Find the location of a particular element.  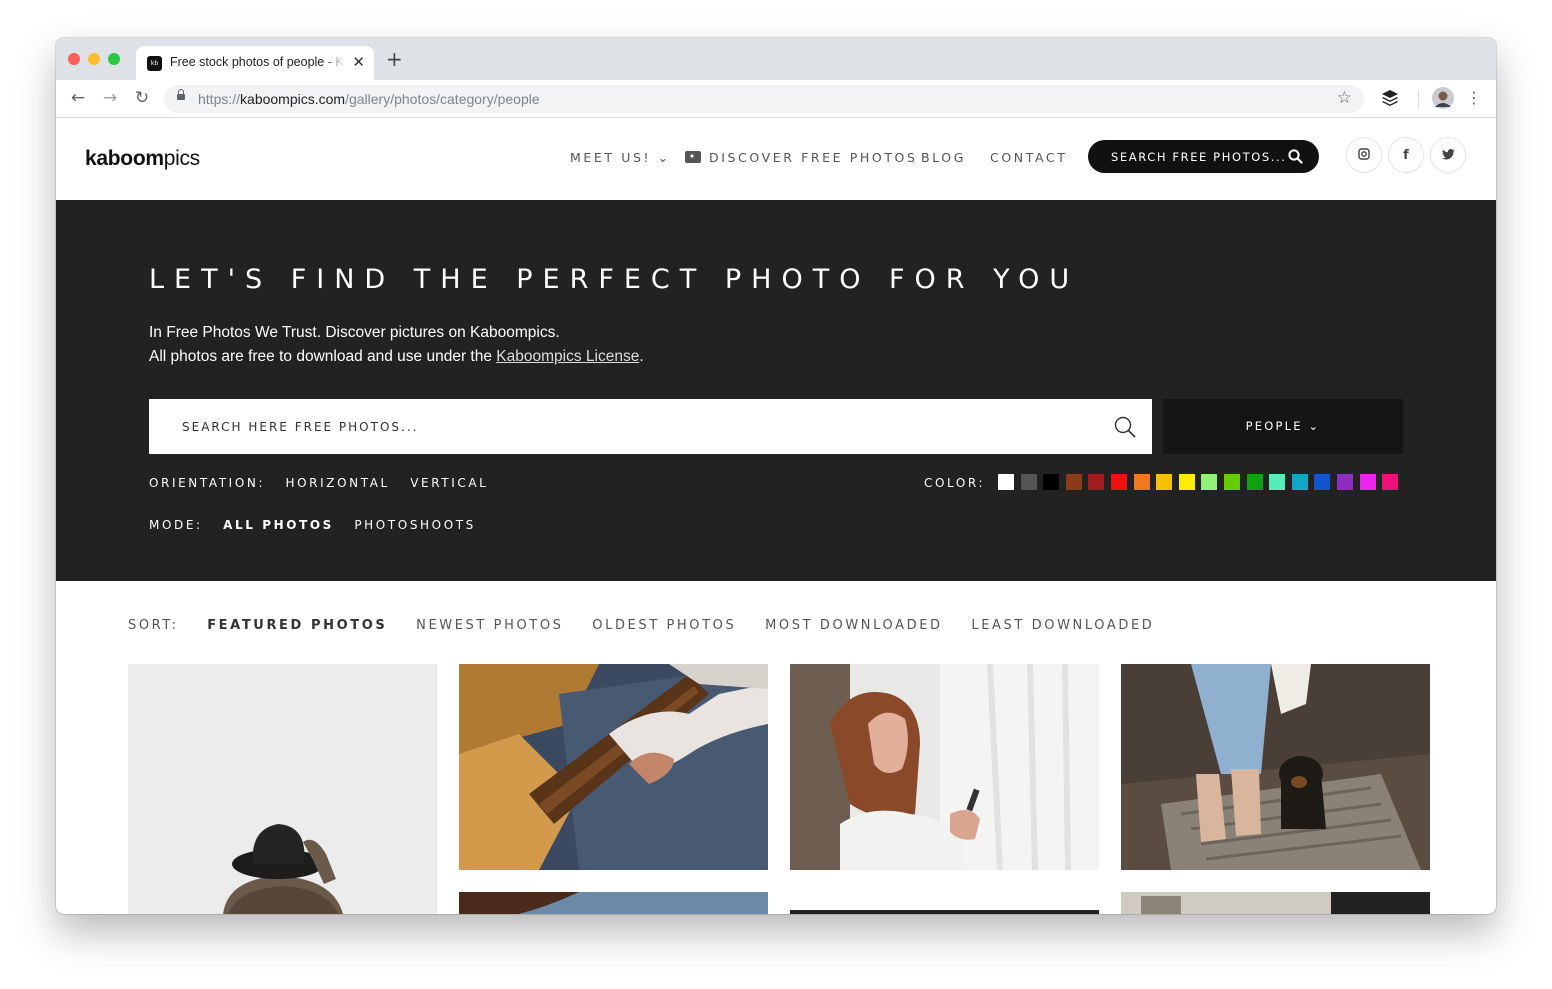

color-label: COLOR: is located at coordinates (955, 483).